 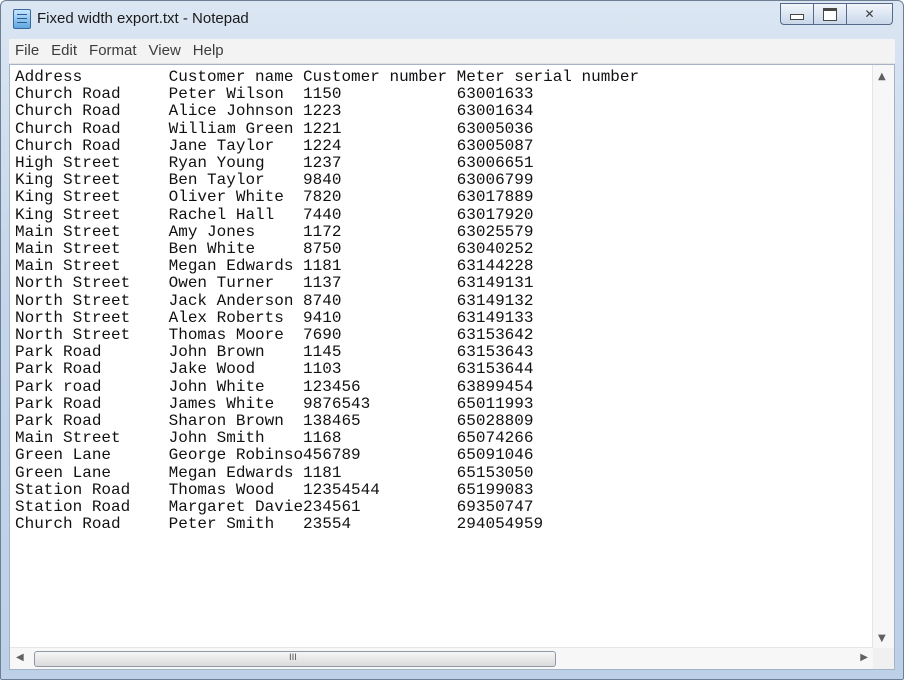 I want to click on horizontal-scroll-thumb: III, so click(x=295, y=659).